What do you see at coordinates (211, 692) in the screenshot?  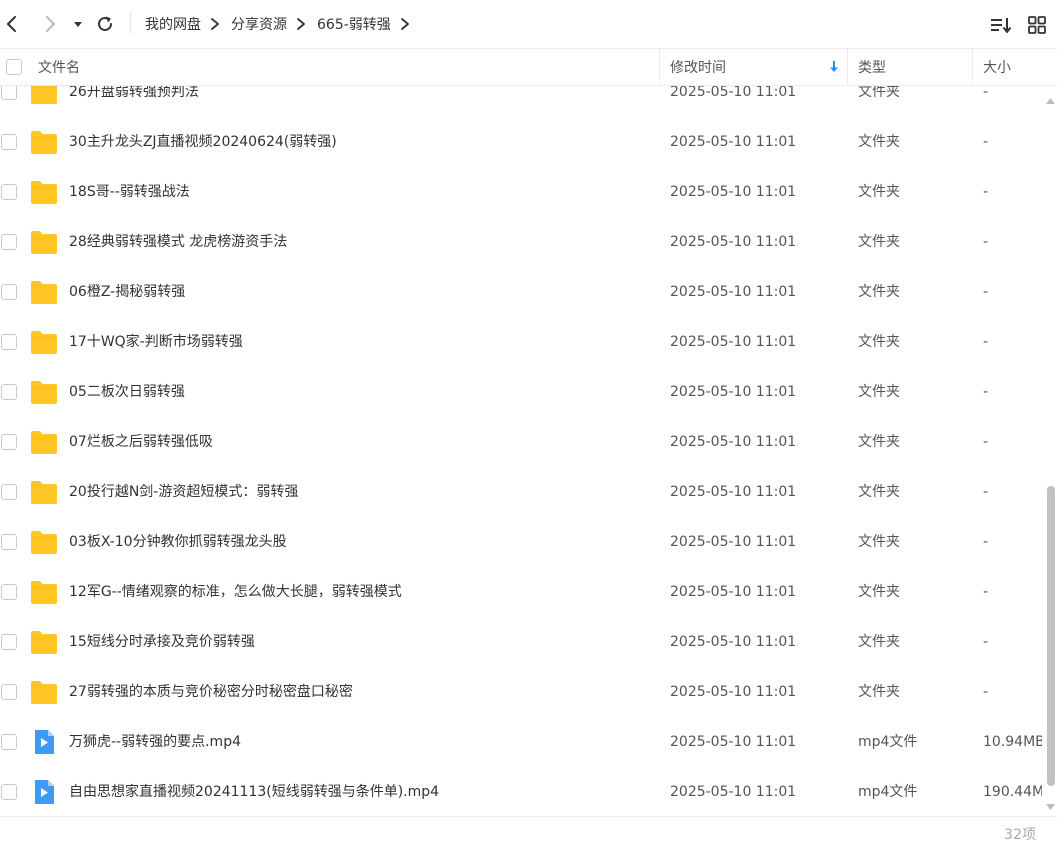 I see `file-name: 27弱转强的本质与竞价秘密分时秘密盘口秘密` at bounding box center [211, 692].